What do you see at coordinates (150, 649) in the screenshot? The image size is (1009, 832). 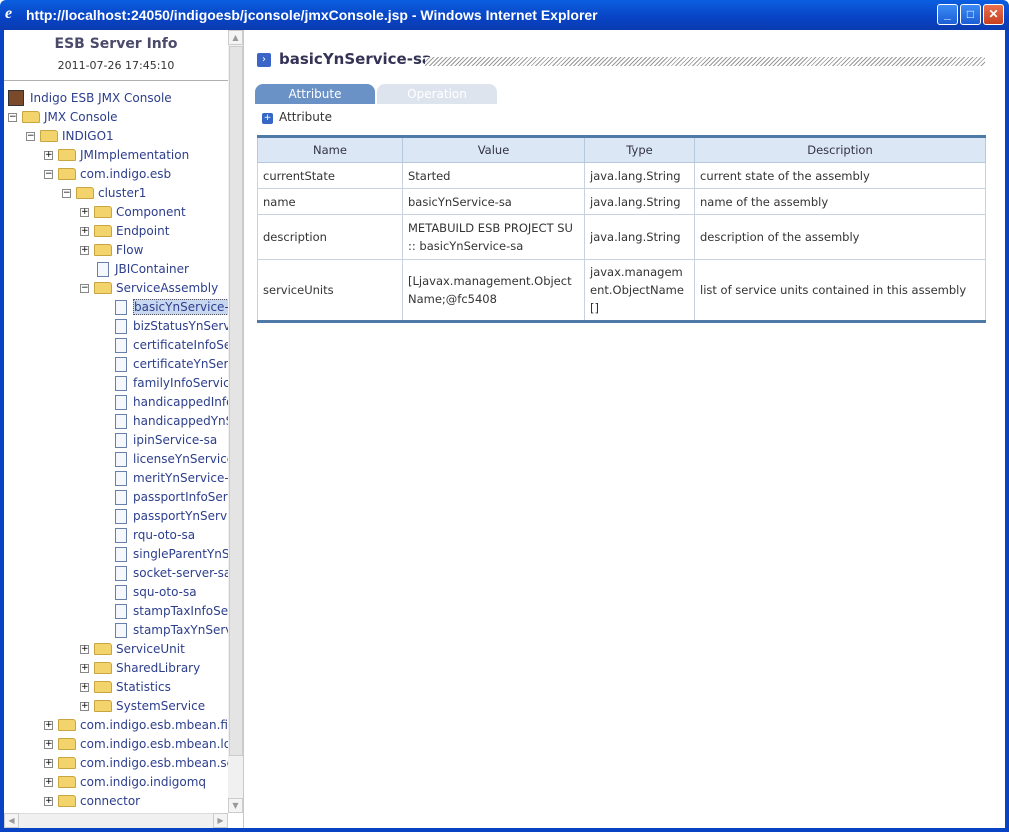 I see `tree-item-label: ServiceUnit` at bounding box center [150, 649].